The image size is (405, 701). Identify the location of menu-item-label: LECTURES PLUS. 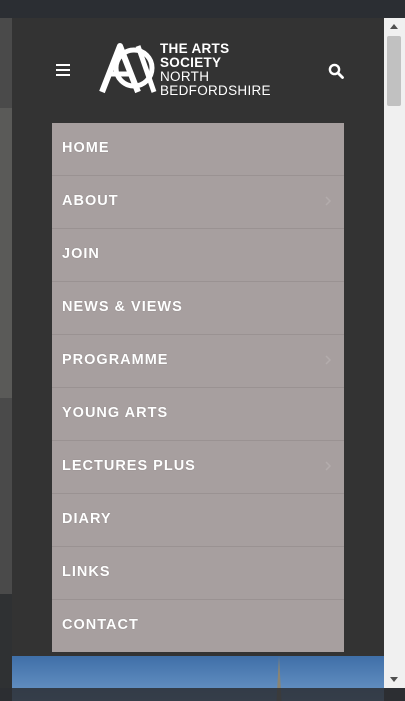
(129, 466).